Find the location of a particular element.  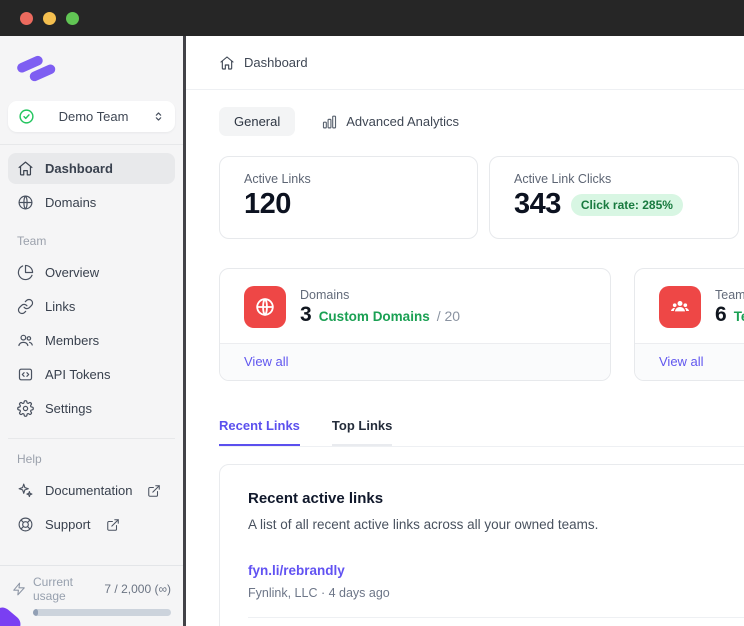

sidebar-item-label: Settings is located at coordinates (68, 408).